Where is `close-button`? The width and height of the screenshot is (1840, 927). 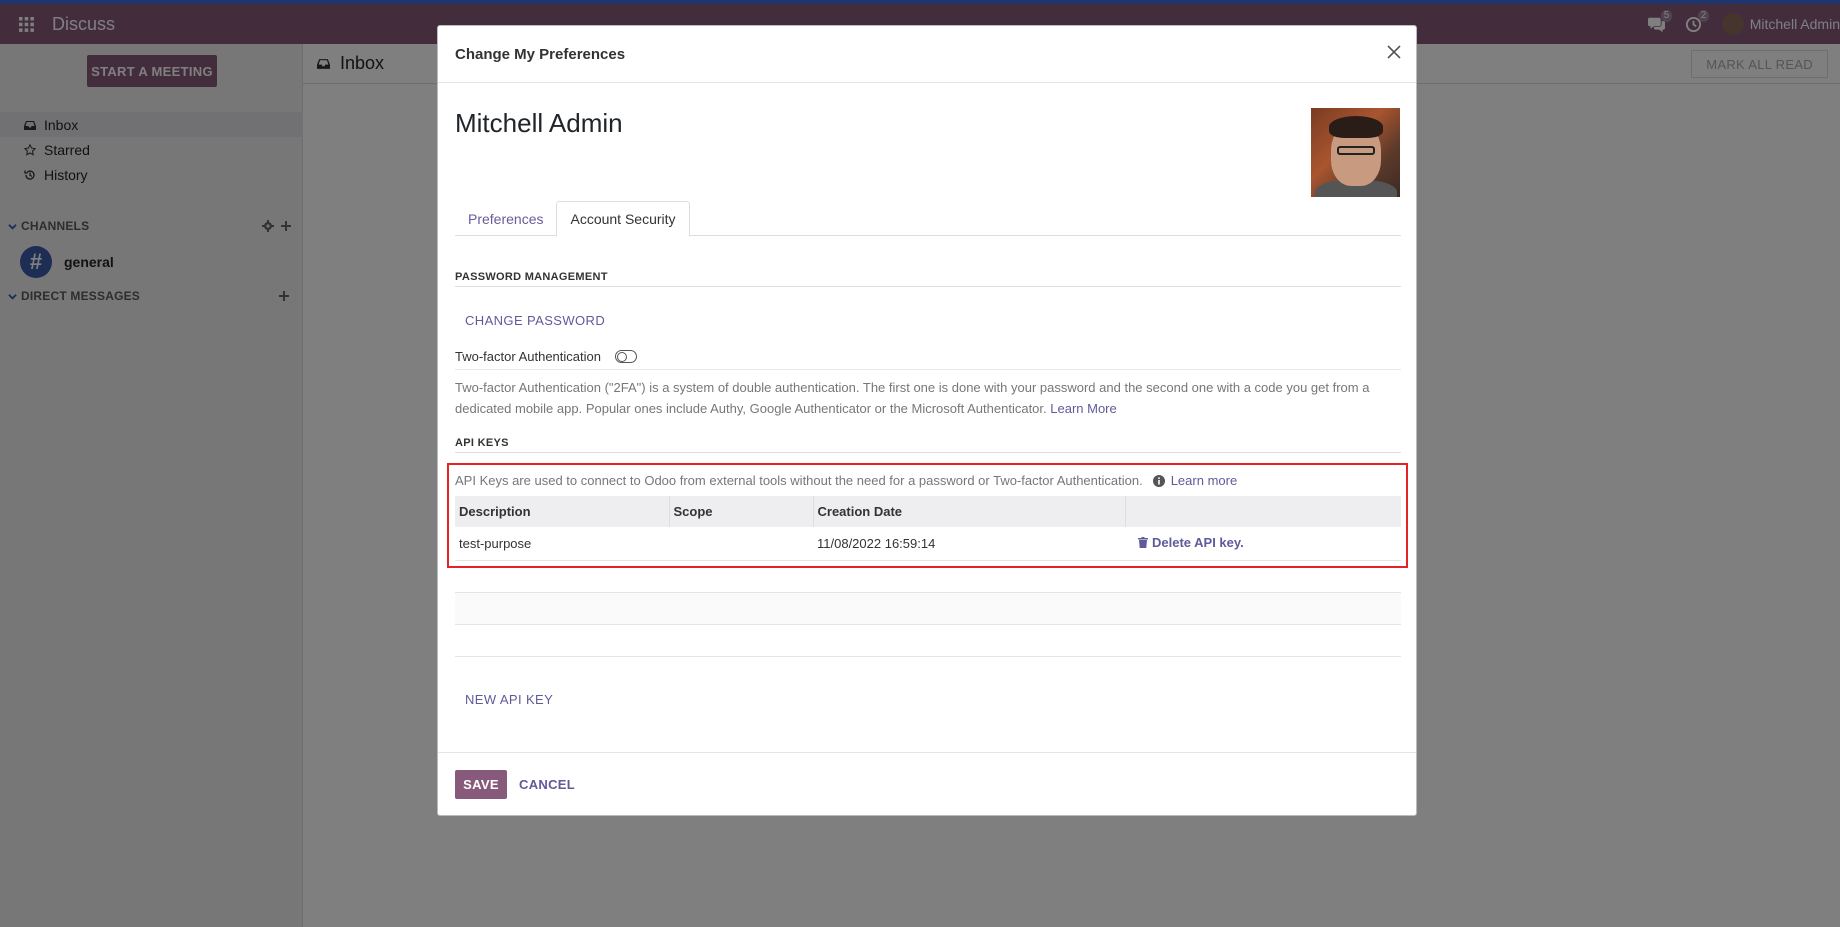 close-button is located at coordinates (1394, 52).